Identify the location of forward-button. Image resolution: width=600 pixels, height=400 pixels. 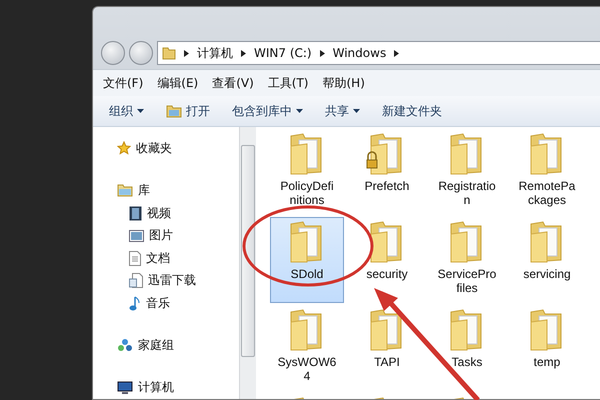
(141, 53).